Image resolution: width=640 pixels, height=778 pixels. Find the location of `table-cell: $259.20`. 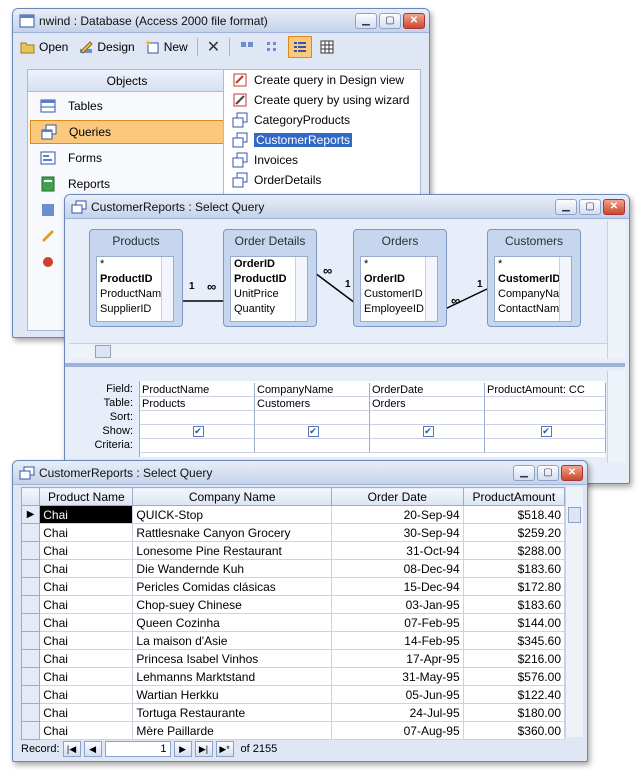

table-cell: $259.20 is located at coordinates (514, 532).